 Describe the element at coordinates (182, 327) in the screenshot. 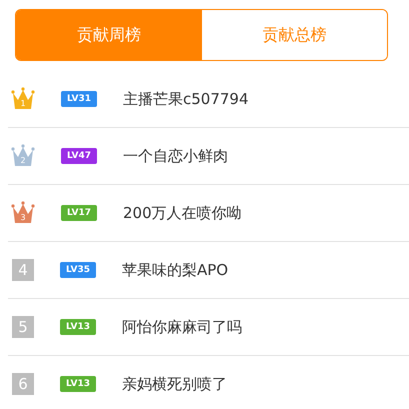

I see `user-name: 阿怡你麻麻司了吗` at that location.